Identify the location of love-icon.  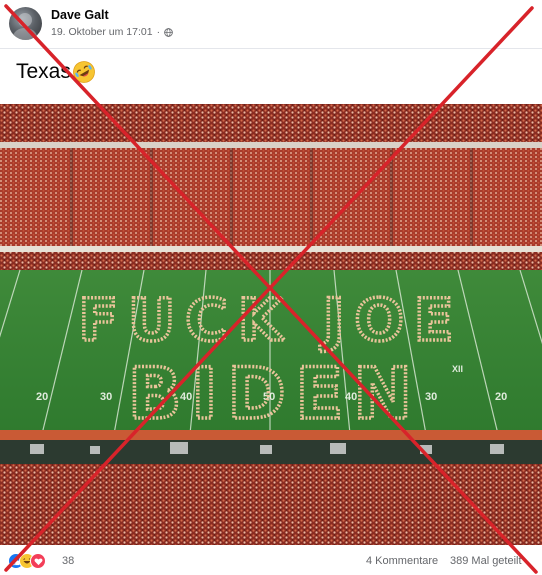
(38, 561).